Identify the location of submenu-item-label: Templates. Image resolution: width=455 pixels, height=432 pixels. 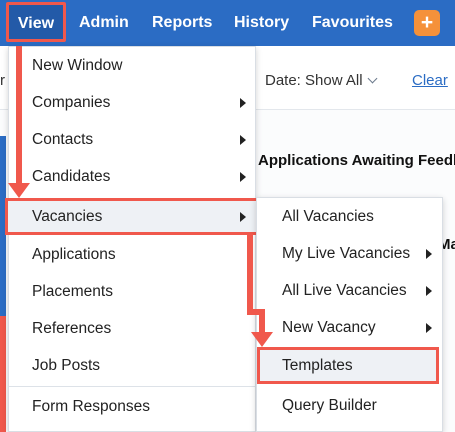
(317, 365).